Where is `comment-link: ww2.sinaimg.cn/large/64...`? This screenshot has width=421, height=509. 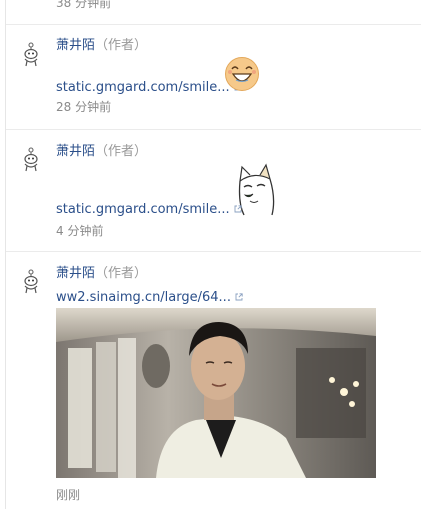
comment-link: ww2.sinaimg.cn/large/64... is located at coordinates (149, 298).